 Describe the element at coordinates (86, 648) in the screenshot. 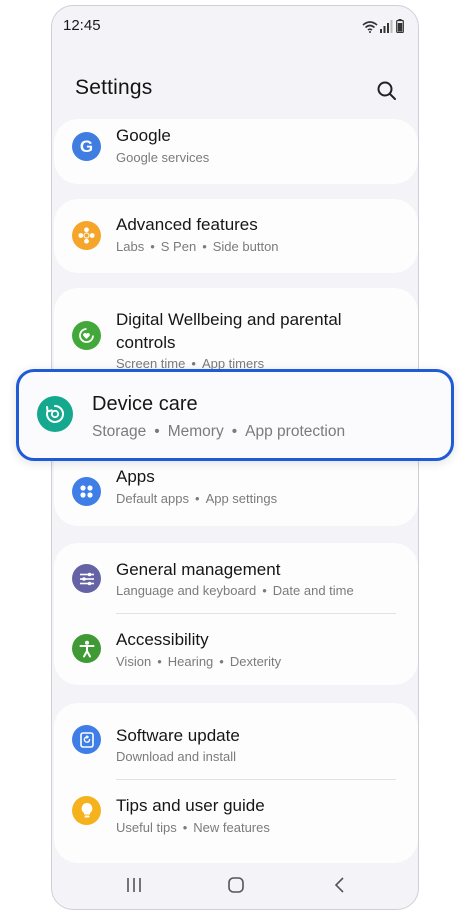

I see `accessibility-icon` at that location.